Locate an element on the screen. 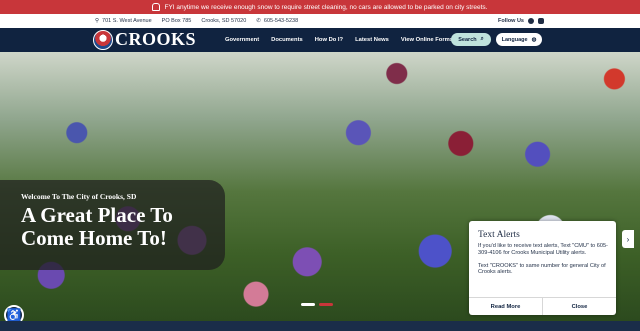  youtube-icon is located at coordinates (540, 21).